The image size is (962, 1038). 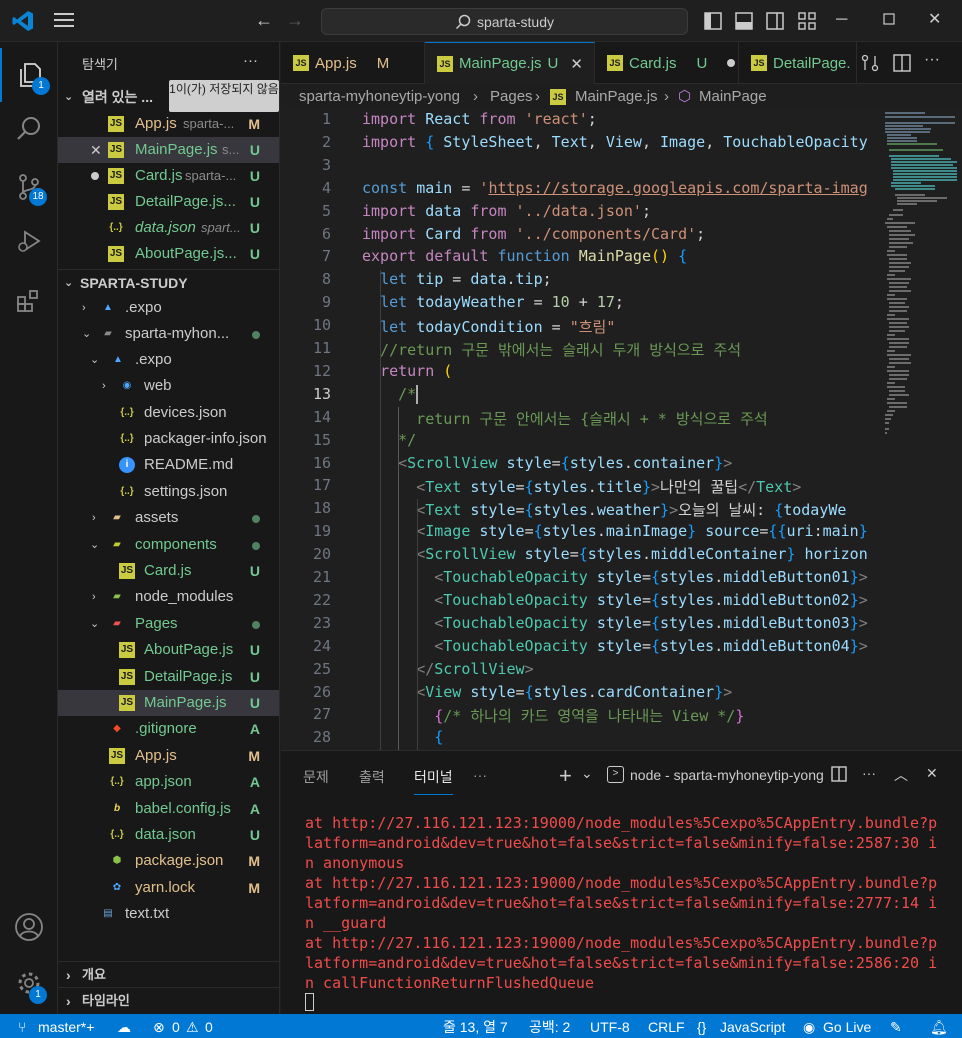 I want to click on toggle-secondary-sidebar-icon, so click(x=775, y=23).